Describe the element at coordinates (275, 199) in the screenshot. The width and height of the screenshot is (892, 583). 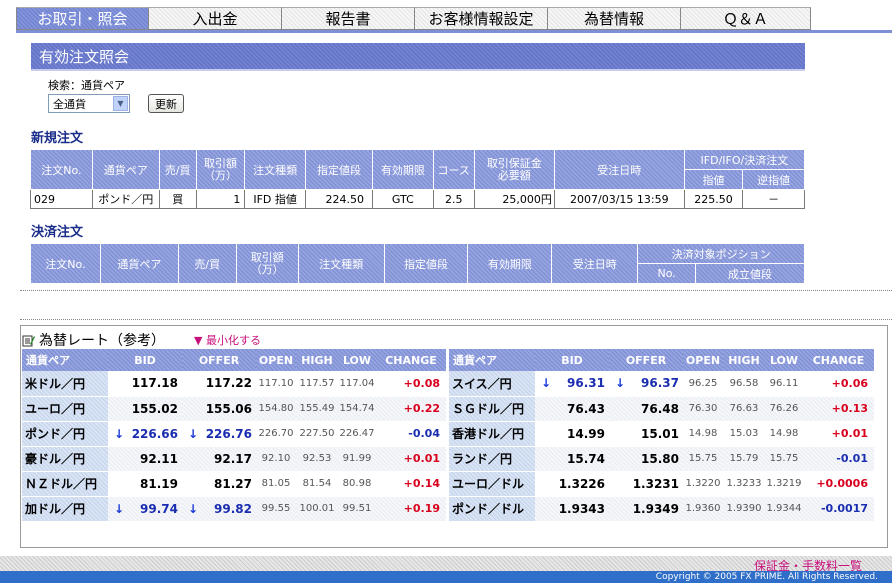
I see `cell-order-type: IFD 指値` at that location.